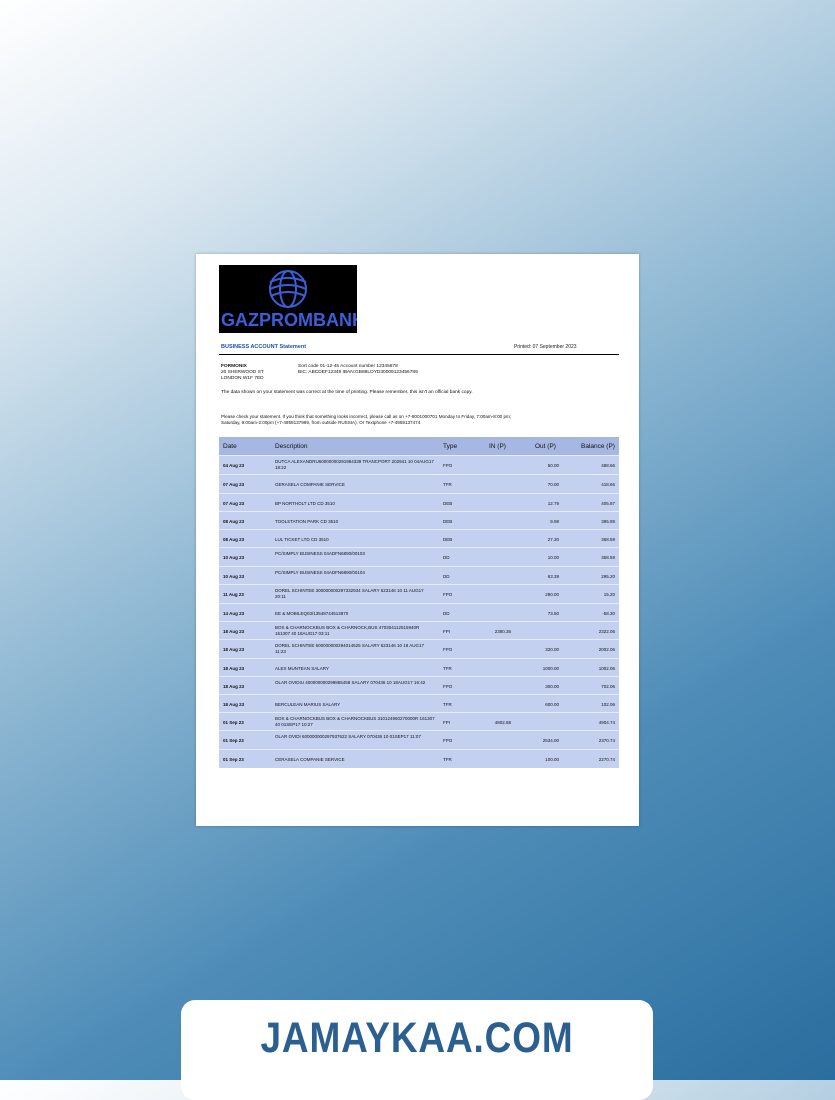 This screenshot has width=835, height=1100. Describe the element at coordinates (447, 722) in the screenshot. I see `cell-type: FPI` at that location.